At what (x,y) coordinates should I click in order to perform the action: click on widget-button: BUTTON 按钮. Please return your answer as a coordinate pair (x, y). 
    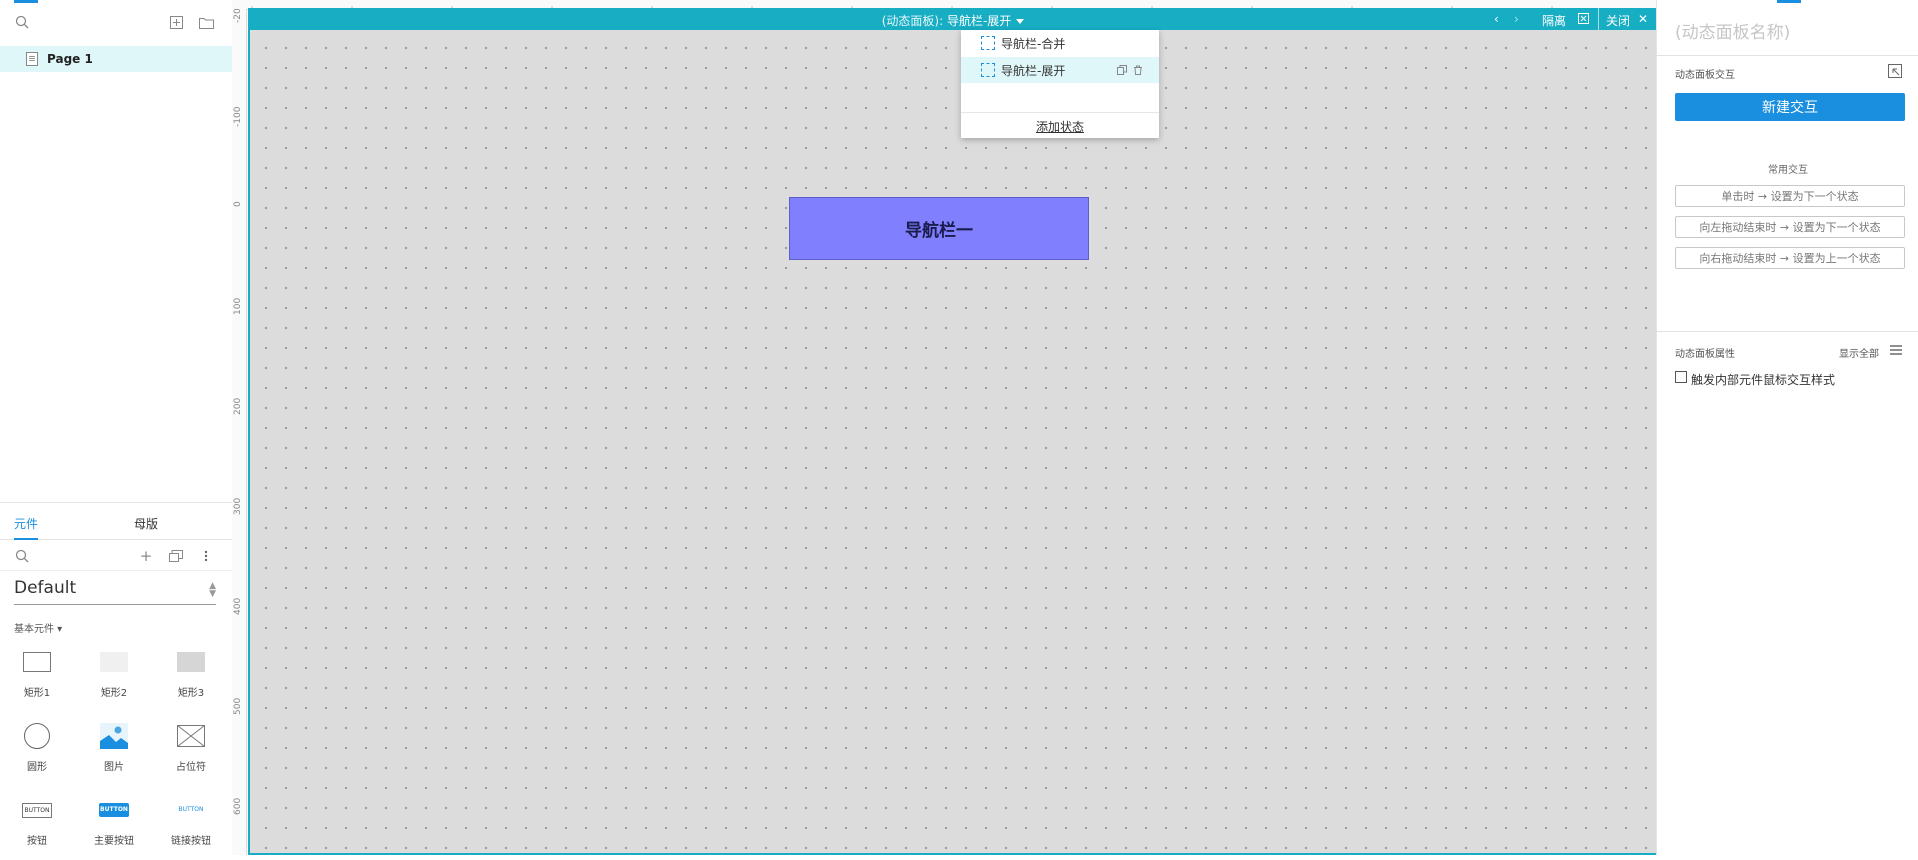
    Looking at the image, I should click on (37, 825).